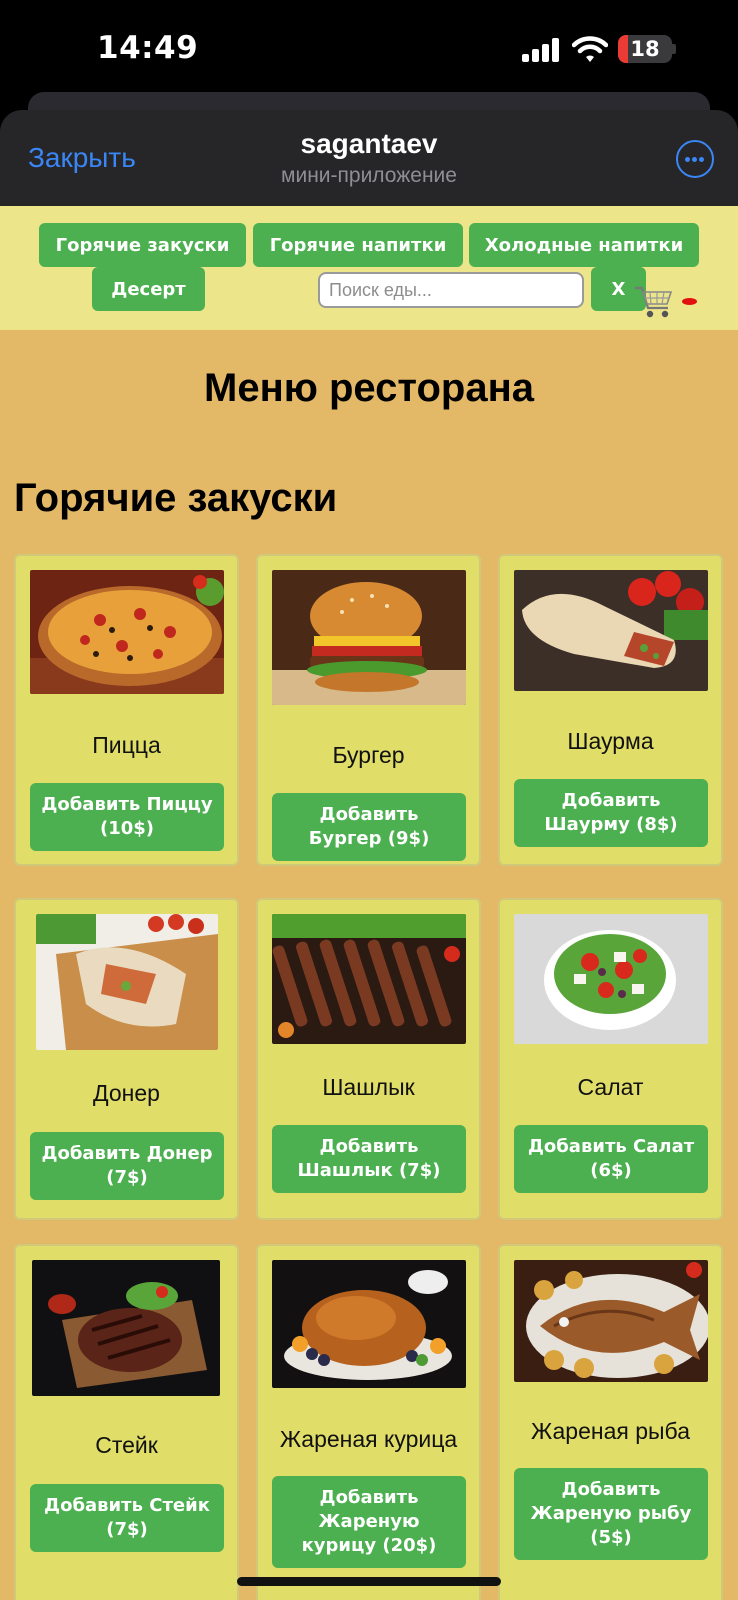 Image resolution: width=738 pixels, height=1600 pixels. What do you see at coordinates (590, 49) in the screenshot?
I see `wifi-icon` at bounding box center [590, 49].